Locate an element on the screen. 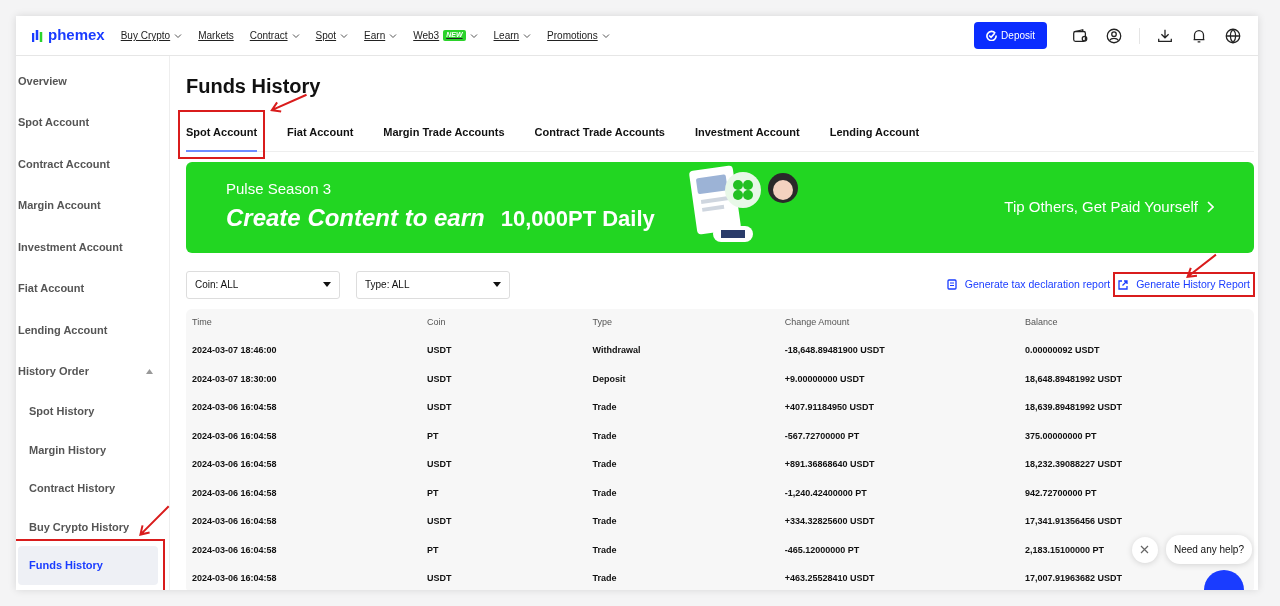 The image size is (1280, 606). column-header: Time is located at coordinates (303, 322).